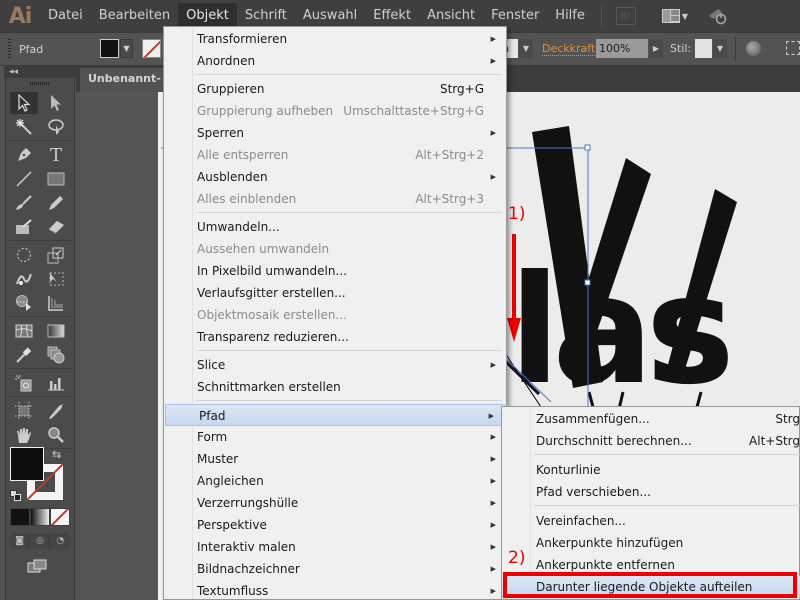  What do you see at coordinates (56, 255) in the screenshot?
I see `scale-tool-icon` at bounding box center [56, 255].